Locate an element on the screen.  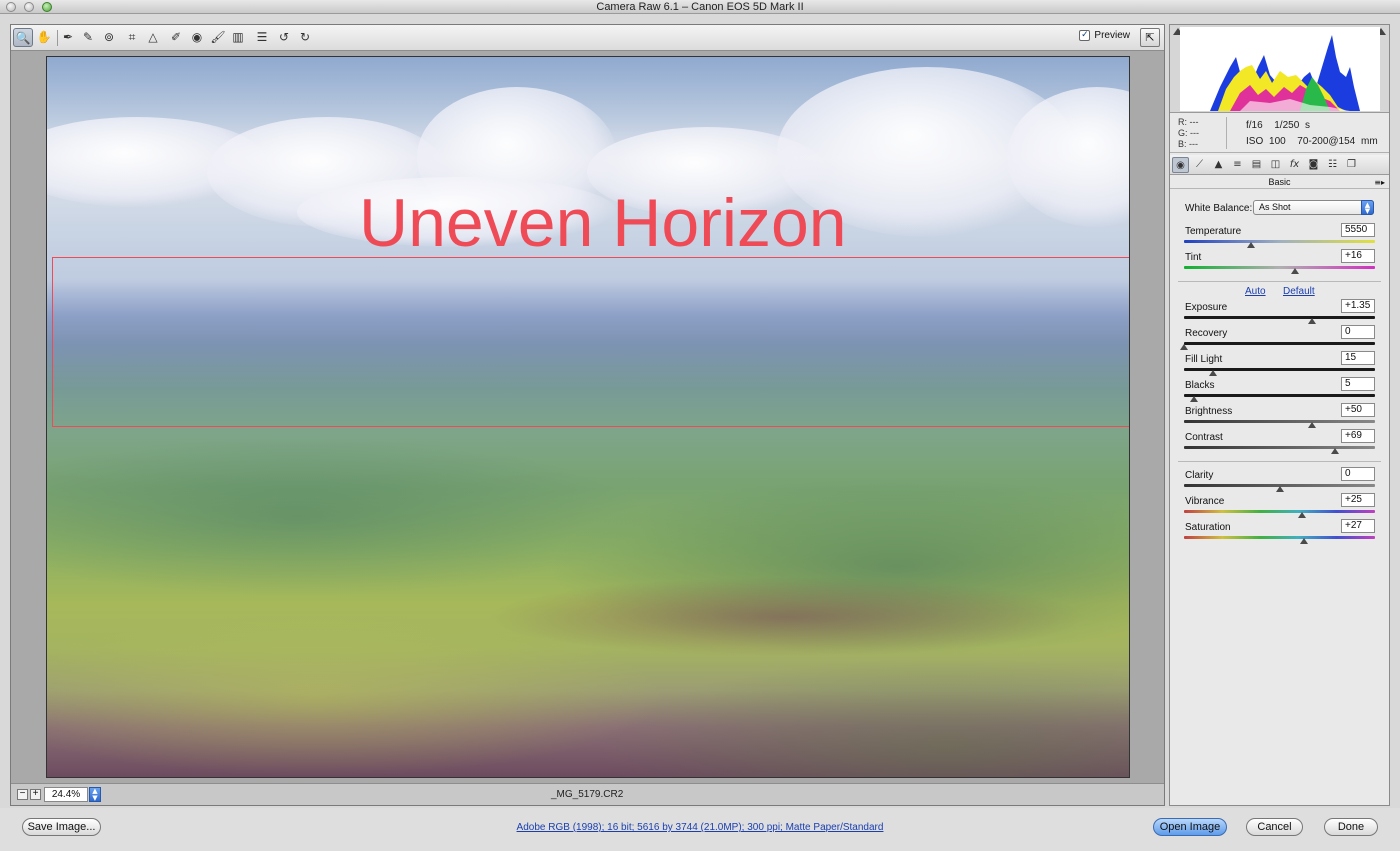
lens-value: 70-200@154 mm is located at coordinates (1337, 141).